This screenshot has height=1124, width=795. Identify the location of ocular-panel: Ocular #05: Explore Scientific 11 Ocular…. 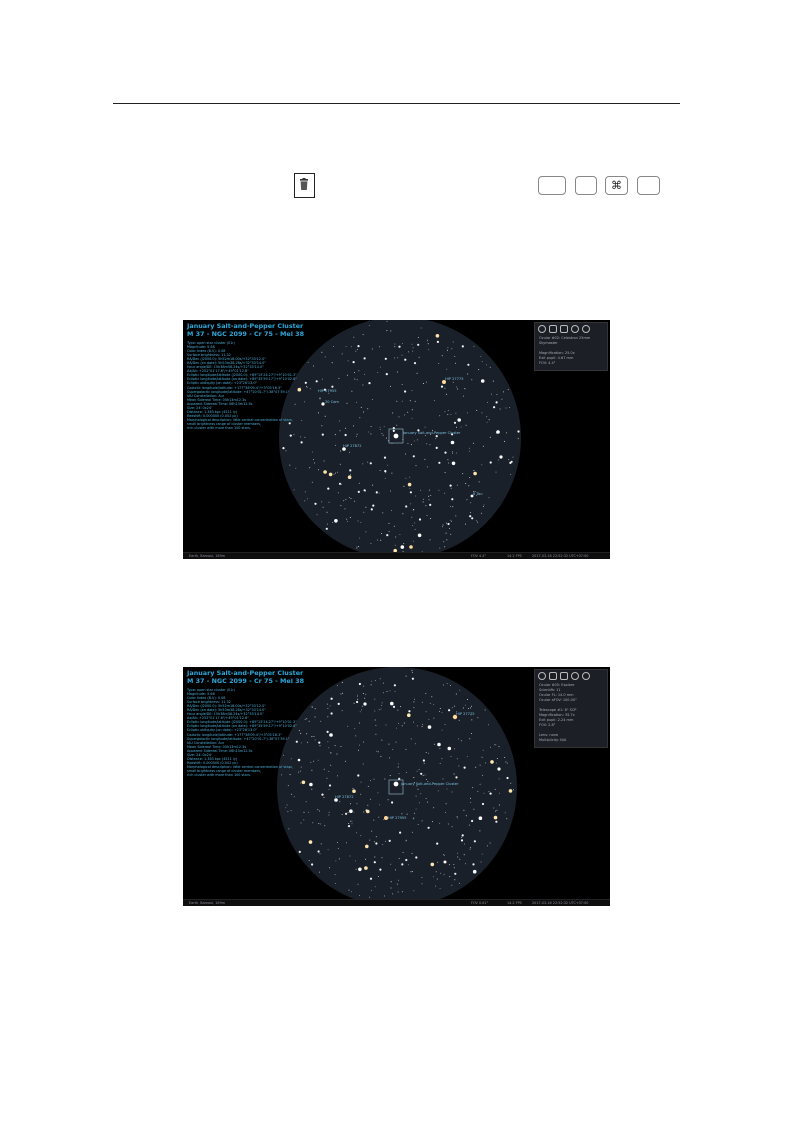
(571, 708).